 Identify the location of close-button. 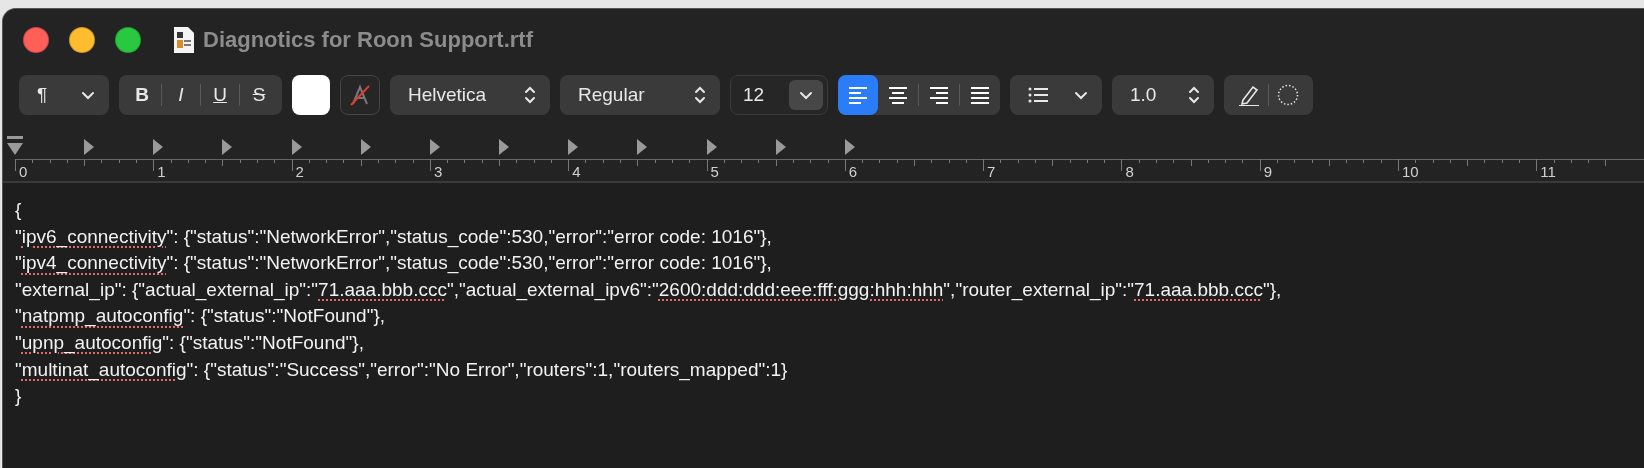
(36, 40).